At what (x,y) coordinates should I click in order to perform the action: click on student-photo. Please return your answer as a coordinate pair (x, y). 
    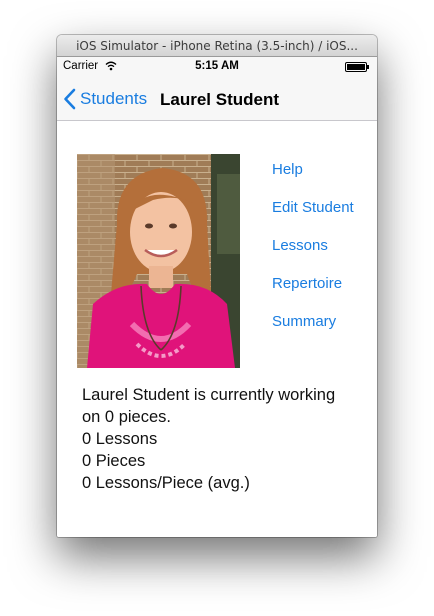
    Looking at the image, I should click on (158, 261).